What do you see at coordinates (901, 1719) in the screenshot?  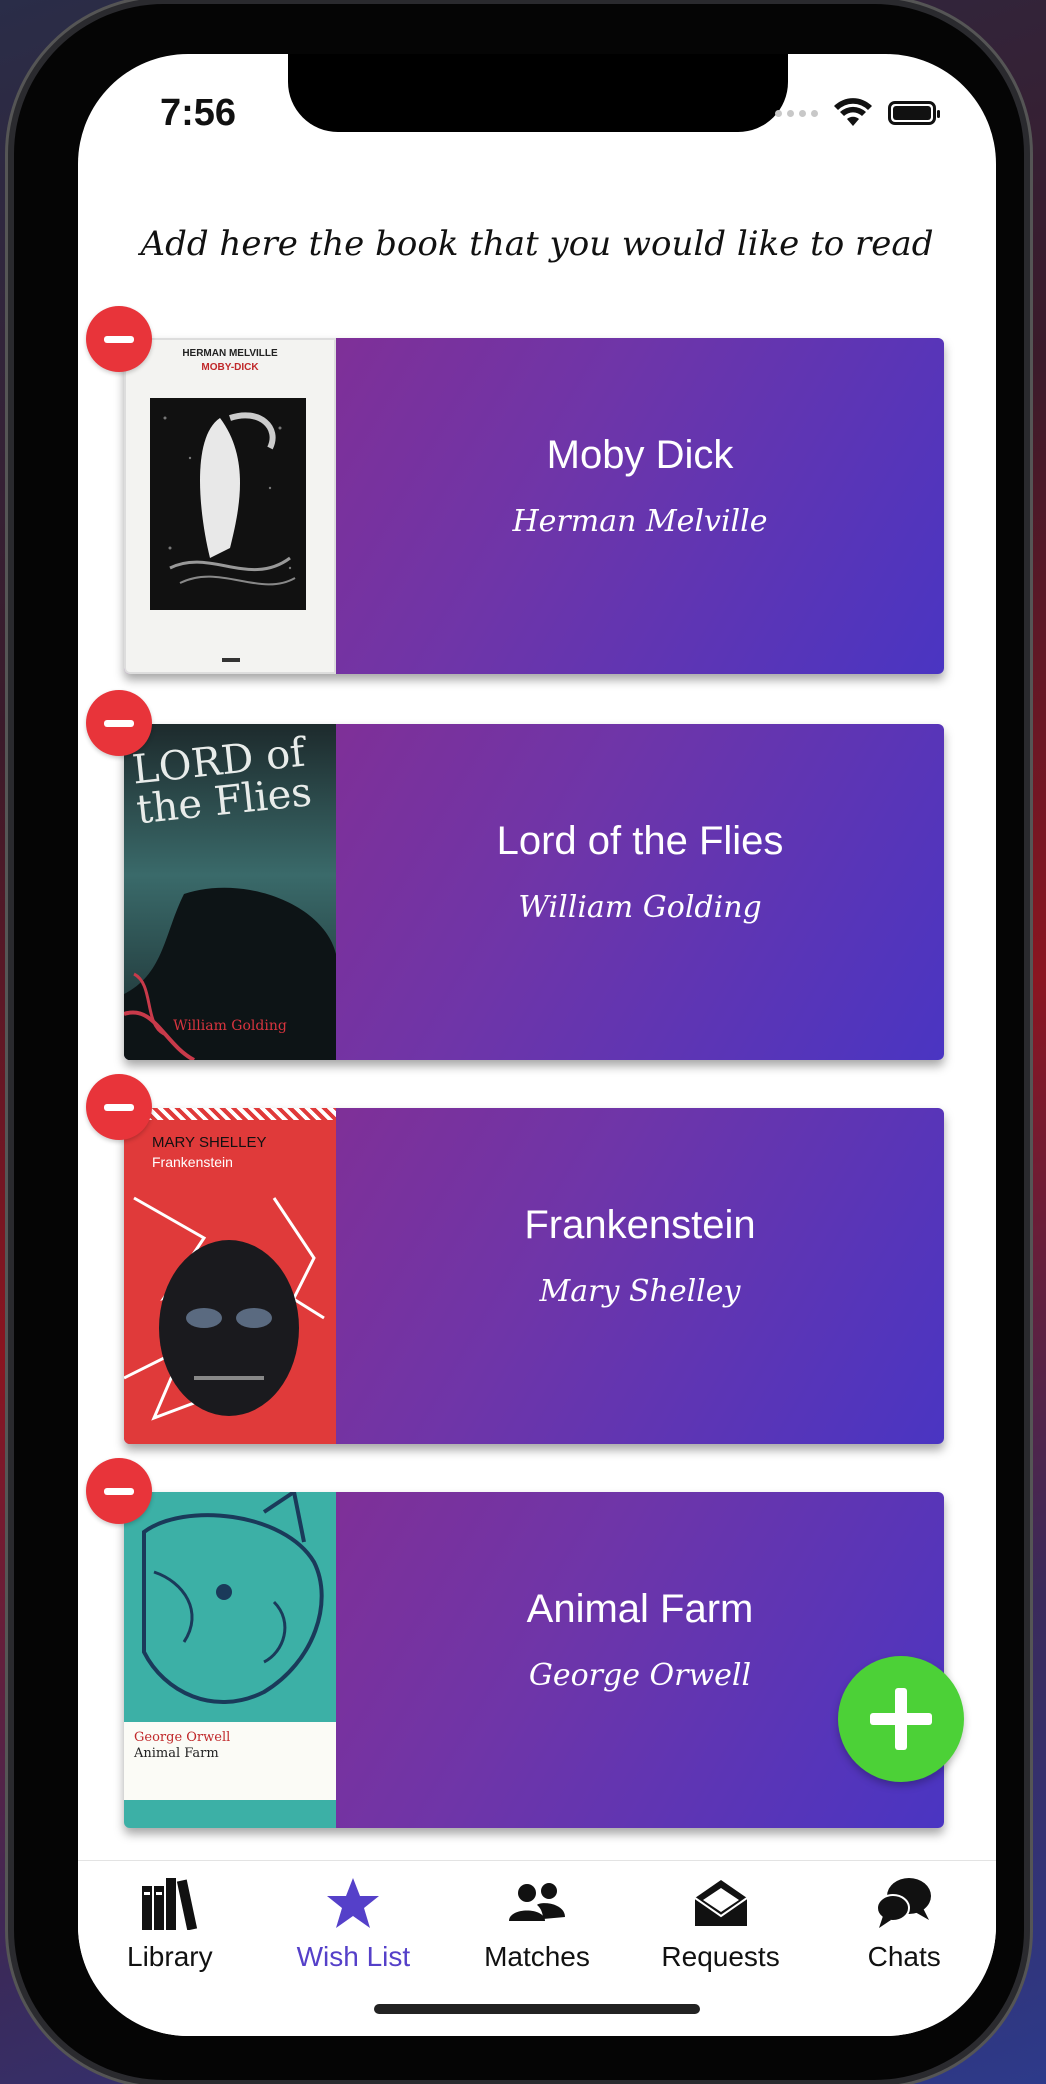 I see `add-book-button` at bounding box center [901, 1719].